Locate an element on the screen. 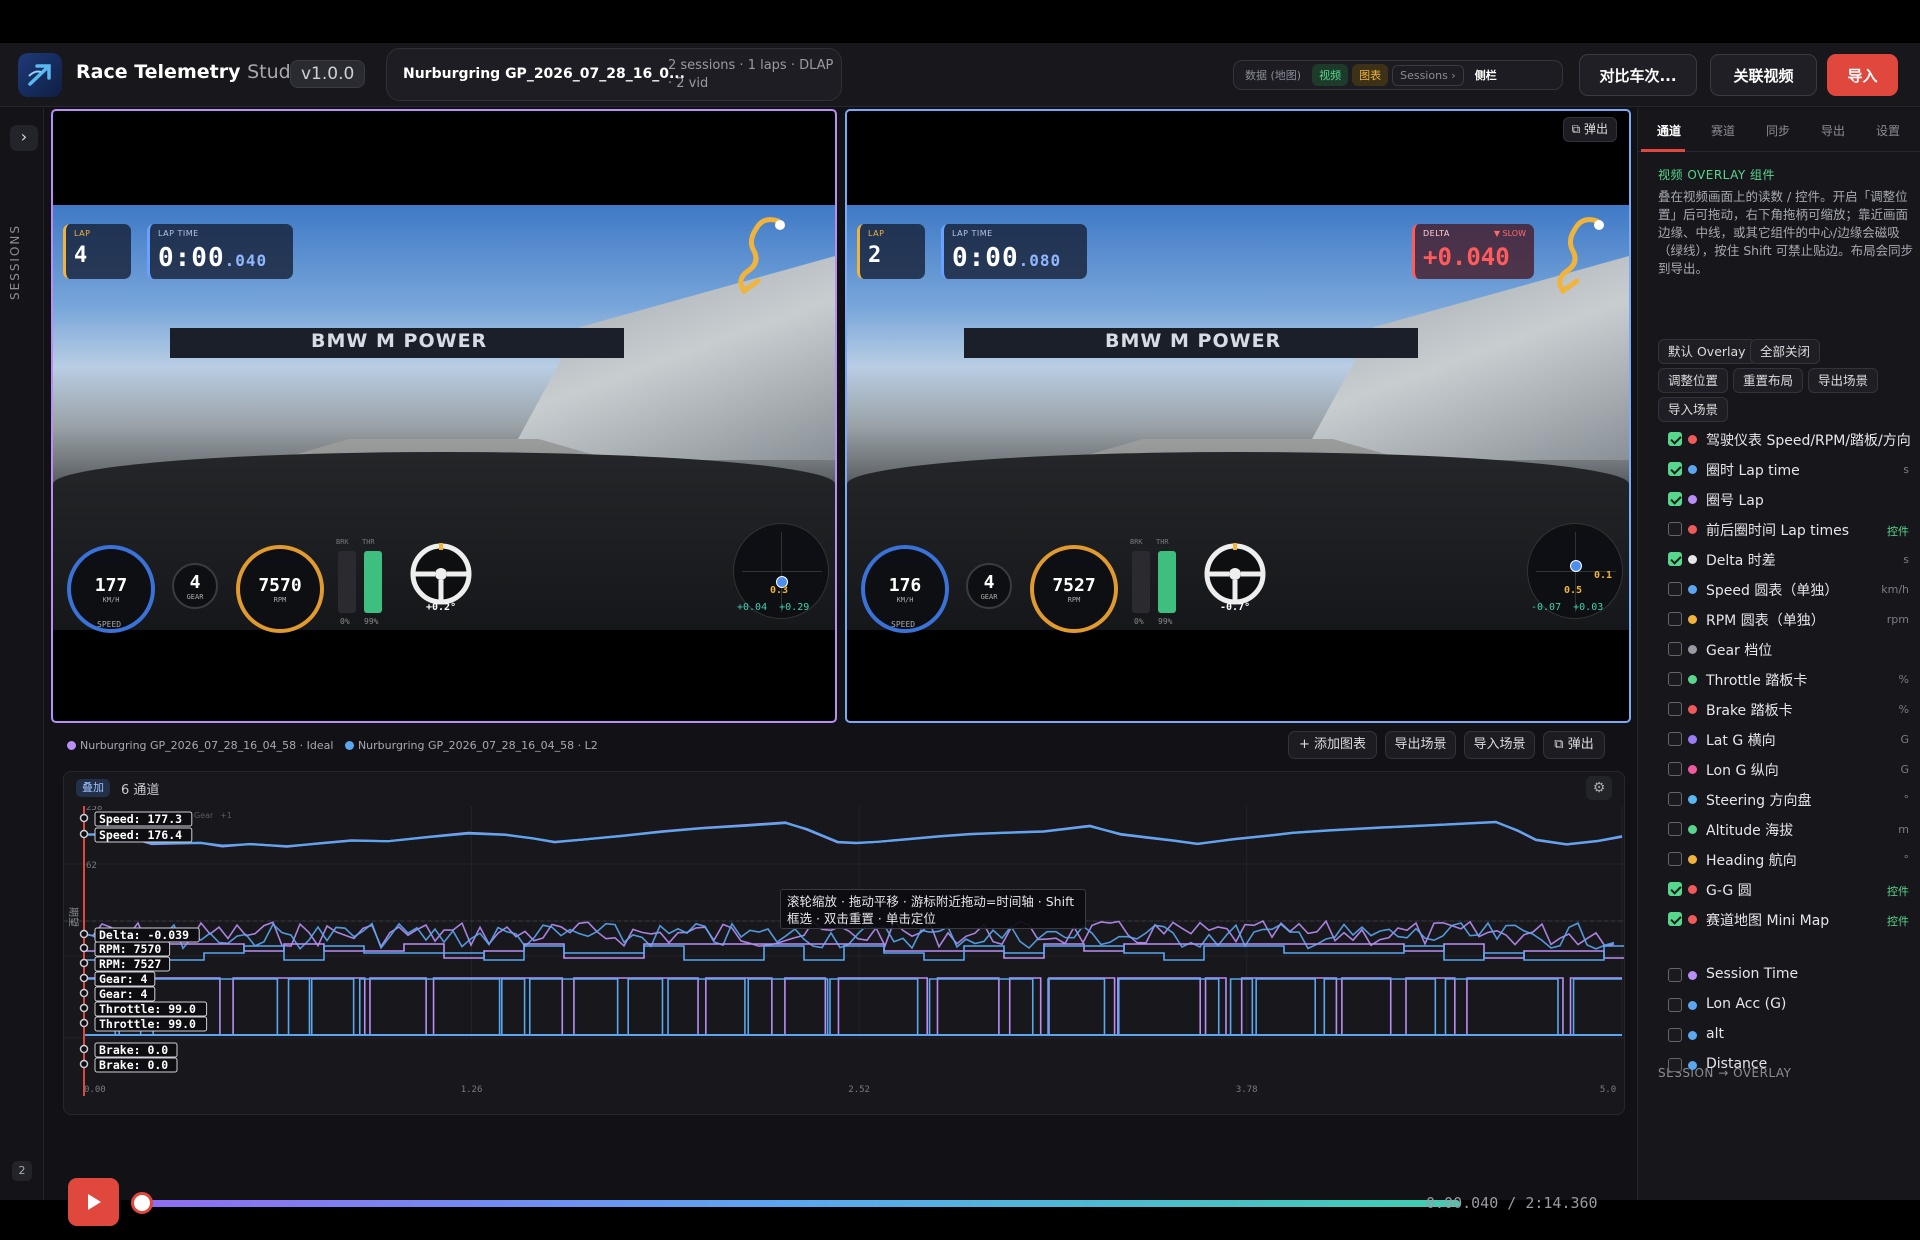  play-button is located at coordinates (93, 1202).